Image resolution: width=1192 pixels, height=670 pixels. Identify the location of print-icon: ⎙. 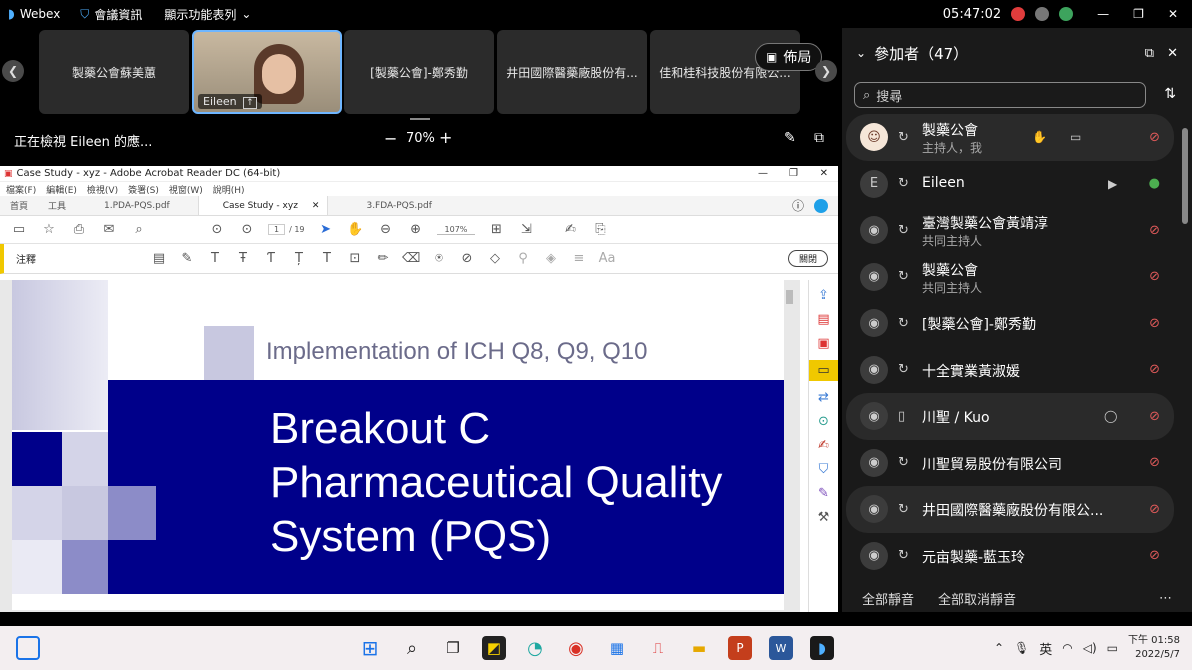
(79, 229).